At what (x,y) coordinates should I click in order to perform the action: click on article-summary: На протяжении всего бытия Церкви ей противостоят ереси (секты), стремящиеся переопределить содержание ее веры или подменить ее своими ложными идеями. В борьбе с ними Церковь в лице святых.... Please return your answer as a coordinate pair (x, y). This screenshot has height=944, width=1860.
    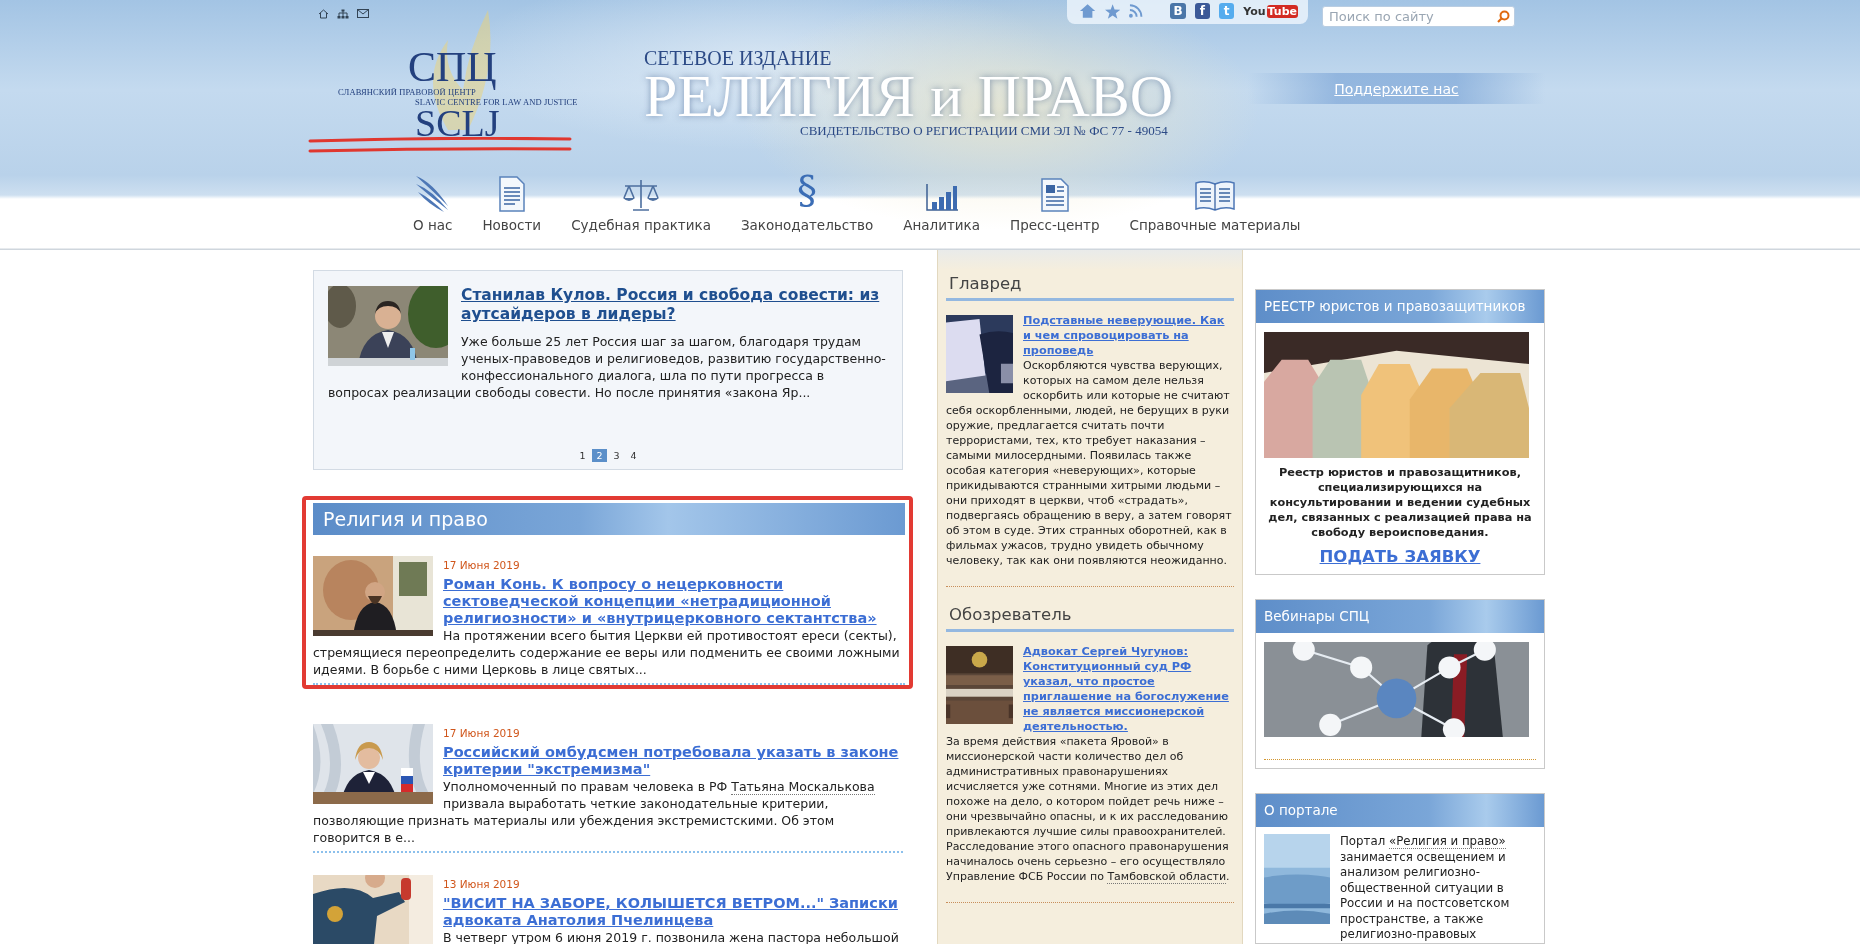
    Looking at the image, I should click on (607, 652).